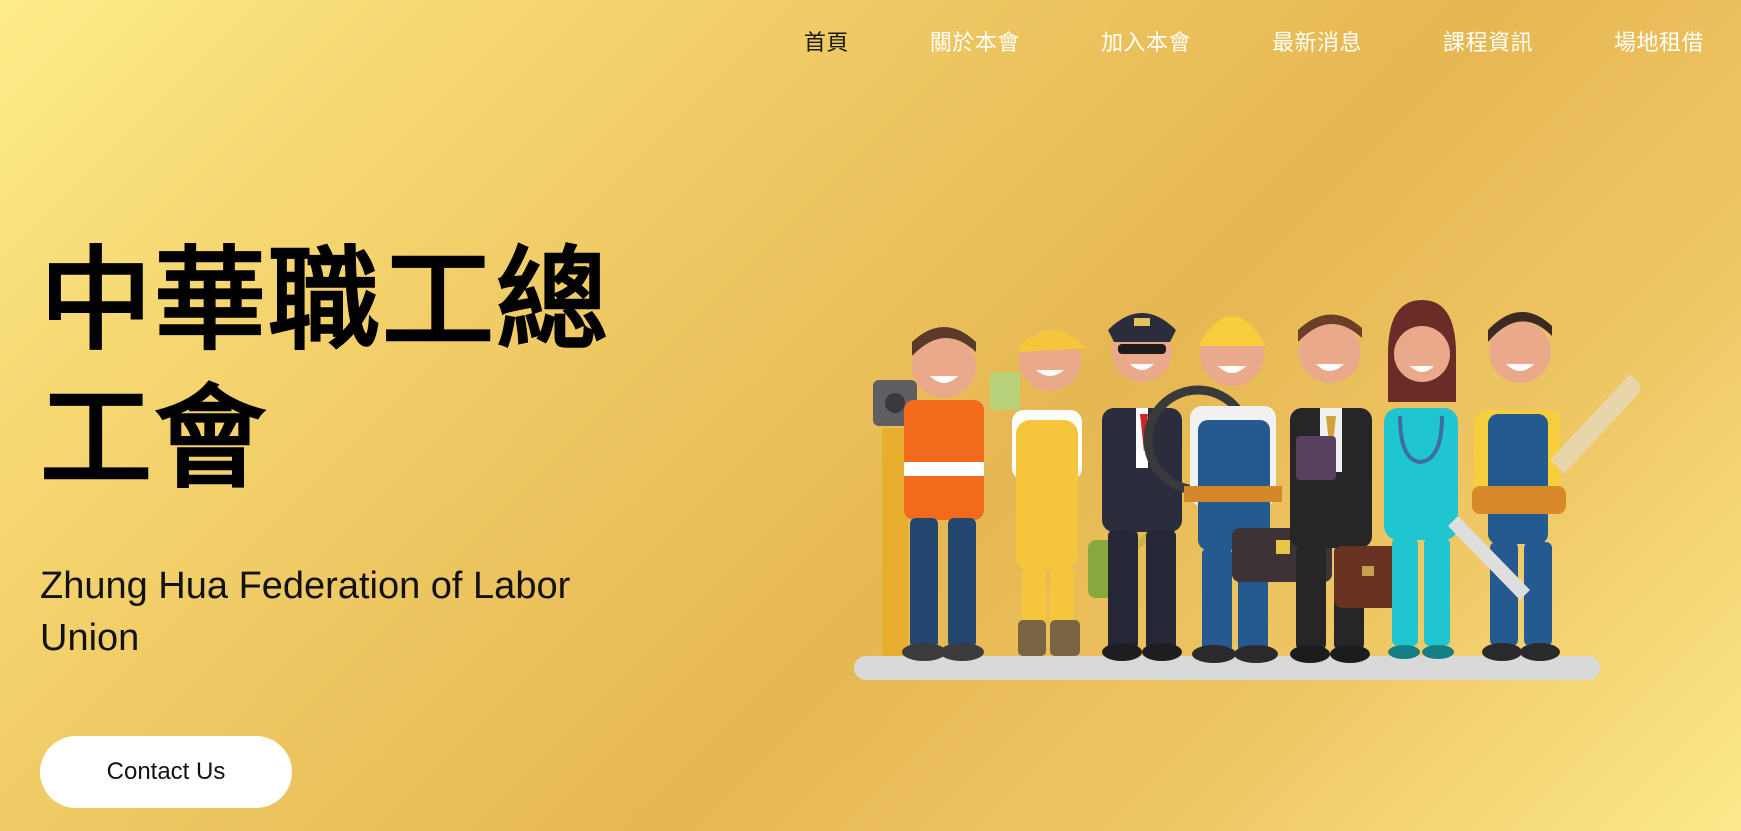 The height and width of the screenshot is (831, 1741). Describe the element at coordinates (1213, 44) in the screenshot. I see `main-nav: 首頁 關於本會 加入本會 最新消息 課程資訊 場地租借` at that location.